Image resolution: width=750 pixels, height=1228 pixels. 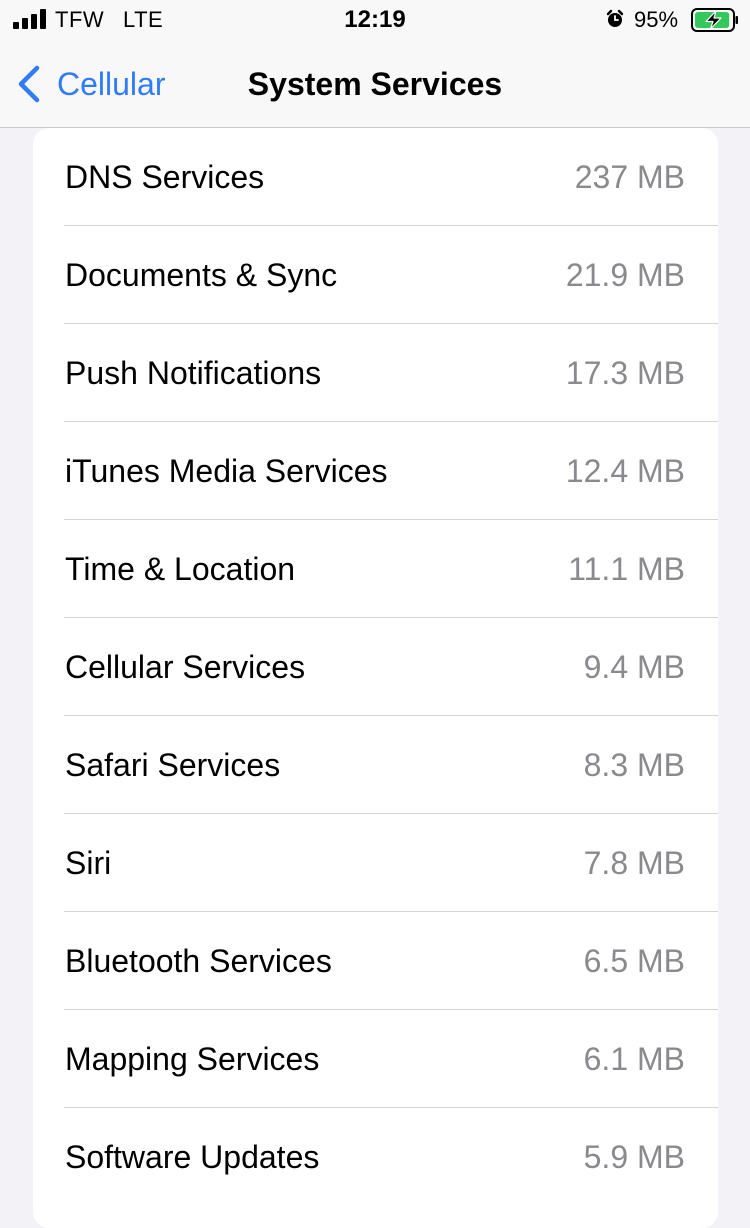 I want to click on service-usage: 5.9 MB, so click(x=634, y=1157).